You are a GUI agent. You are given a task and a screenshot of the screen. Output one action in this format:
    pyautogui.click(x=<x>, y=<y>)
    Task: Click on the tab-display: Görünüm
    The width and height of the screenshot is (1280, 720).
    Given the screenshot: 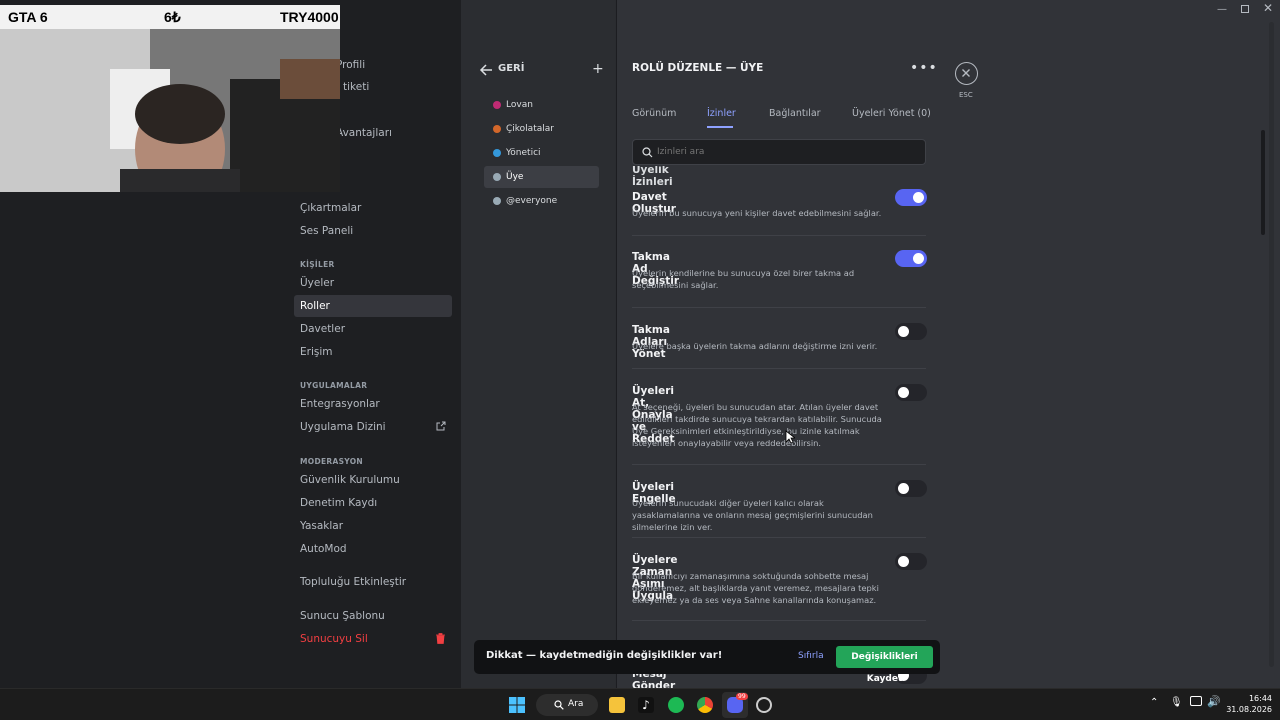 What is the action you would take?
    pyautogui.click(x=654, y=113)
    